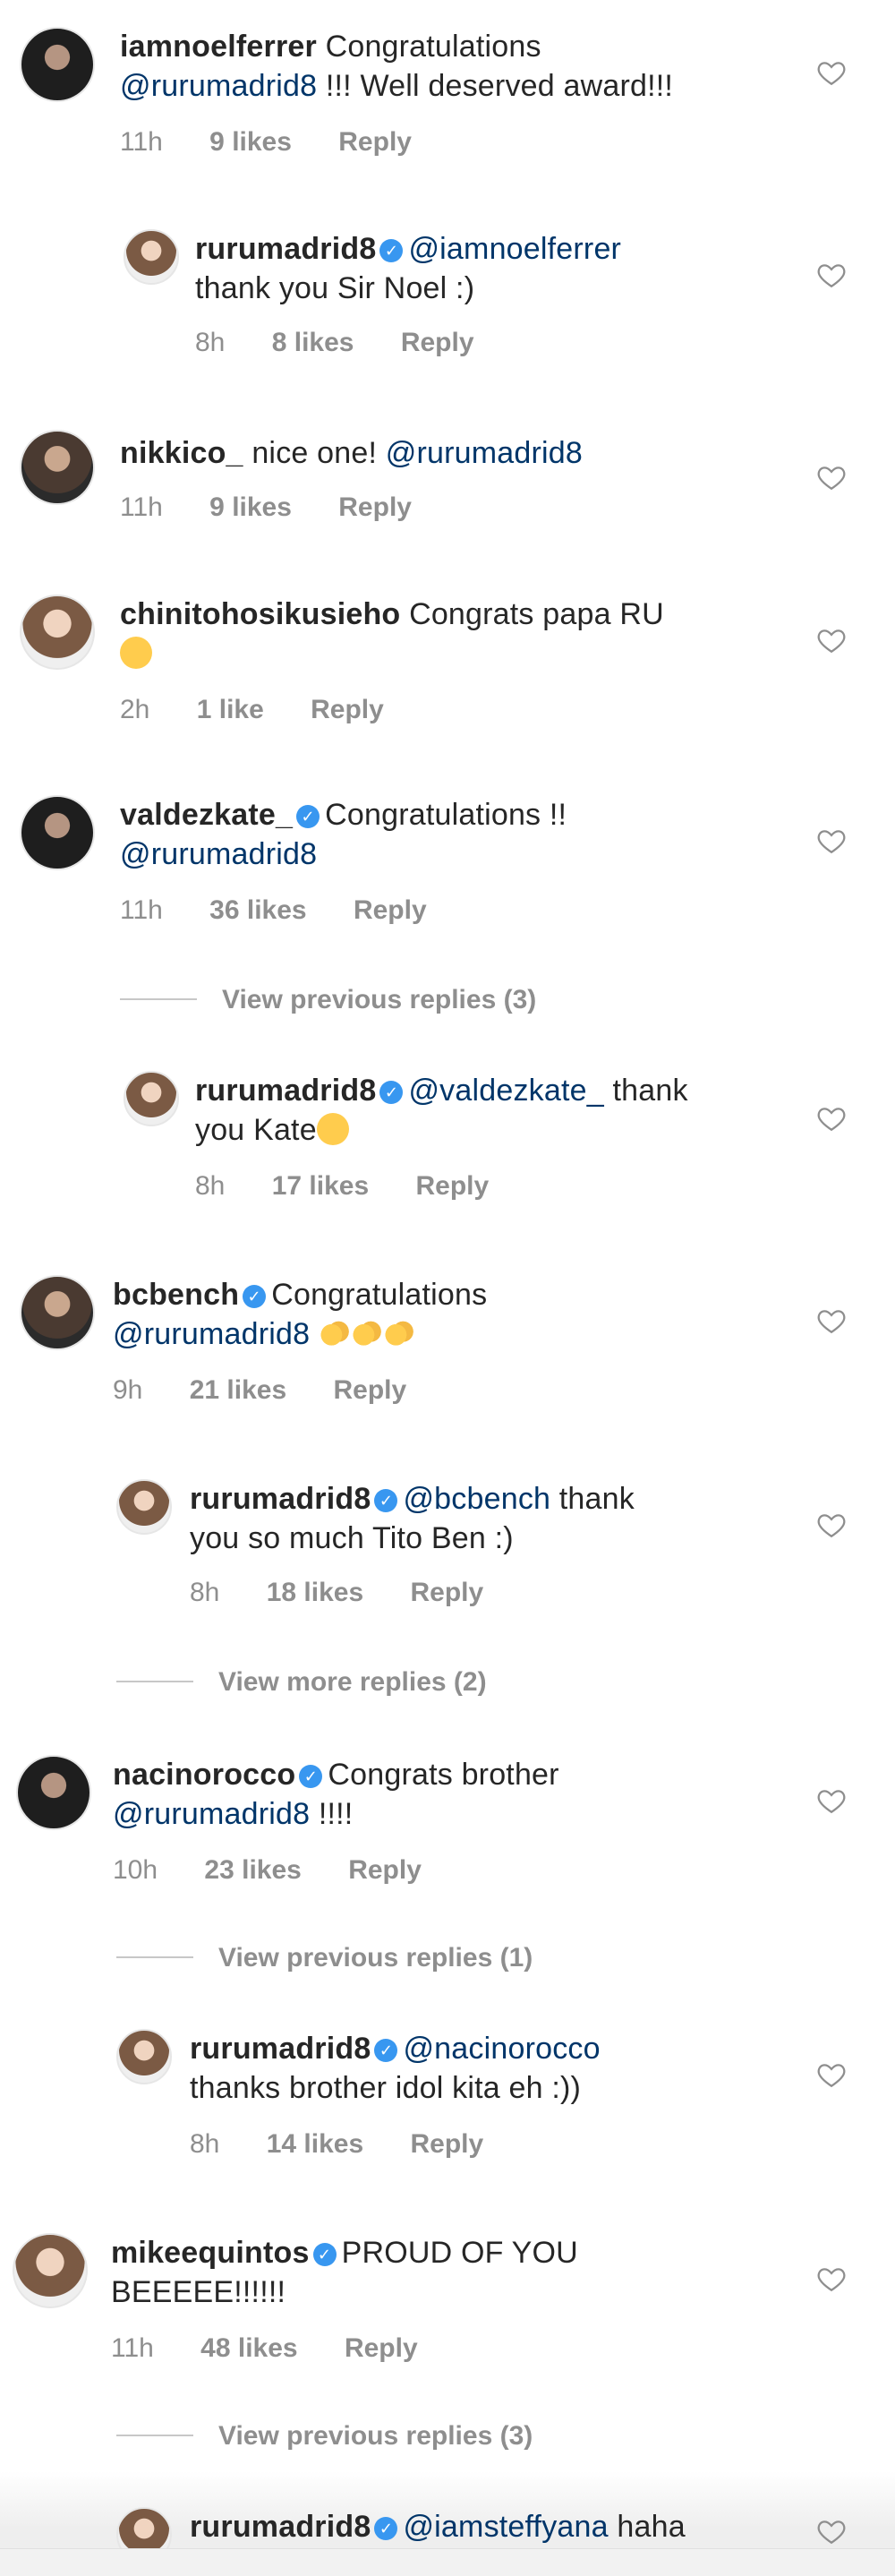  I want to click on comment-text: Congrats papa RU, so click(536, 614).